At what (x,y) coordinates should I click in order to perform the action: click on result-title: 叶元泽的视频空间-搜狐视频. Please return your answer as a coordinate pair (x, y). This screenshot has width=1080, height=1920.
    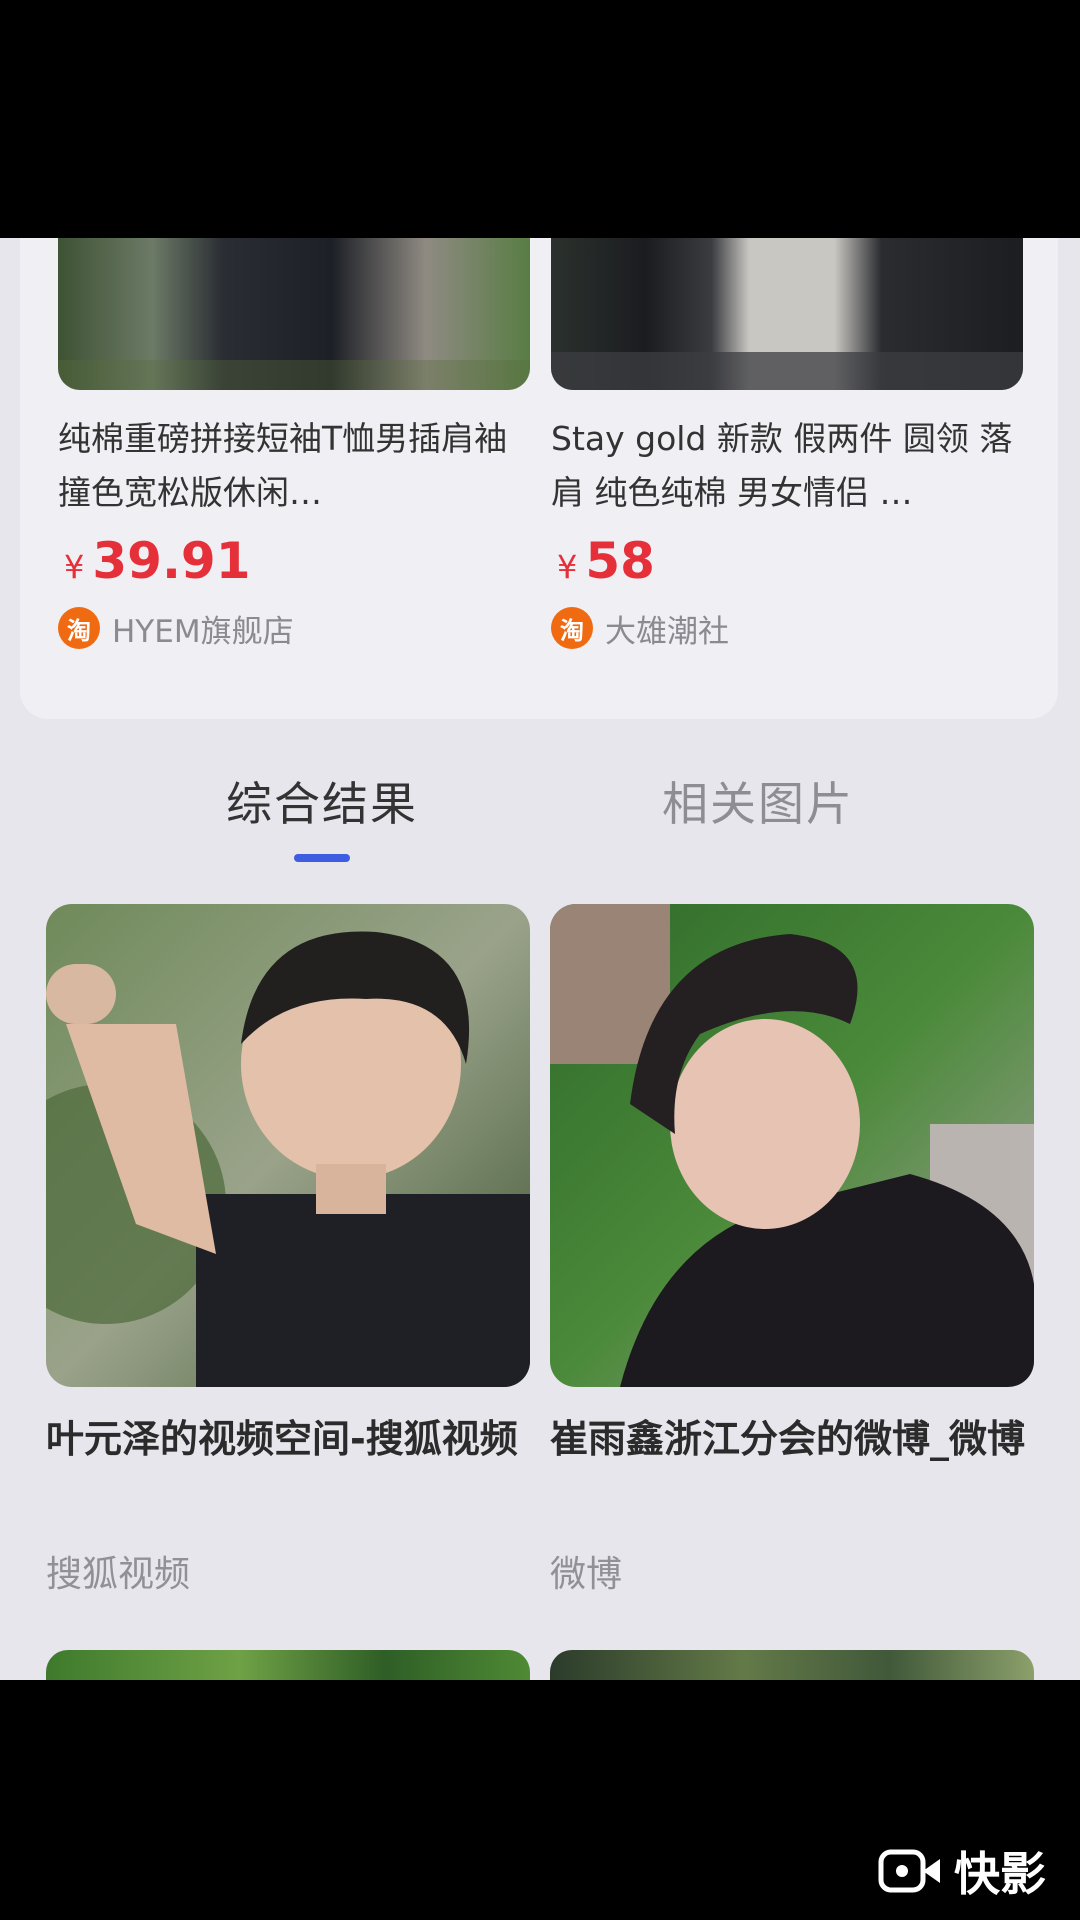
    Looking at the image, I should click on (288, 1469).